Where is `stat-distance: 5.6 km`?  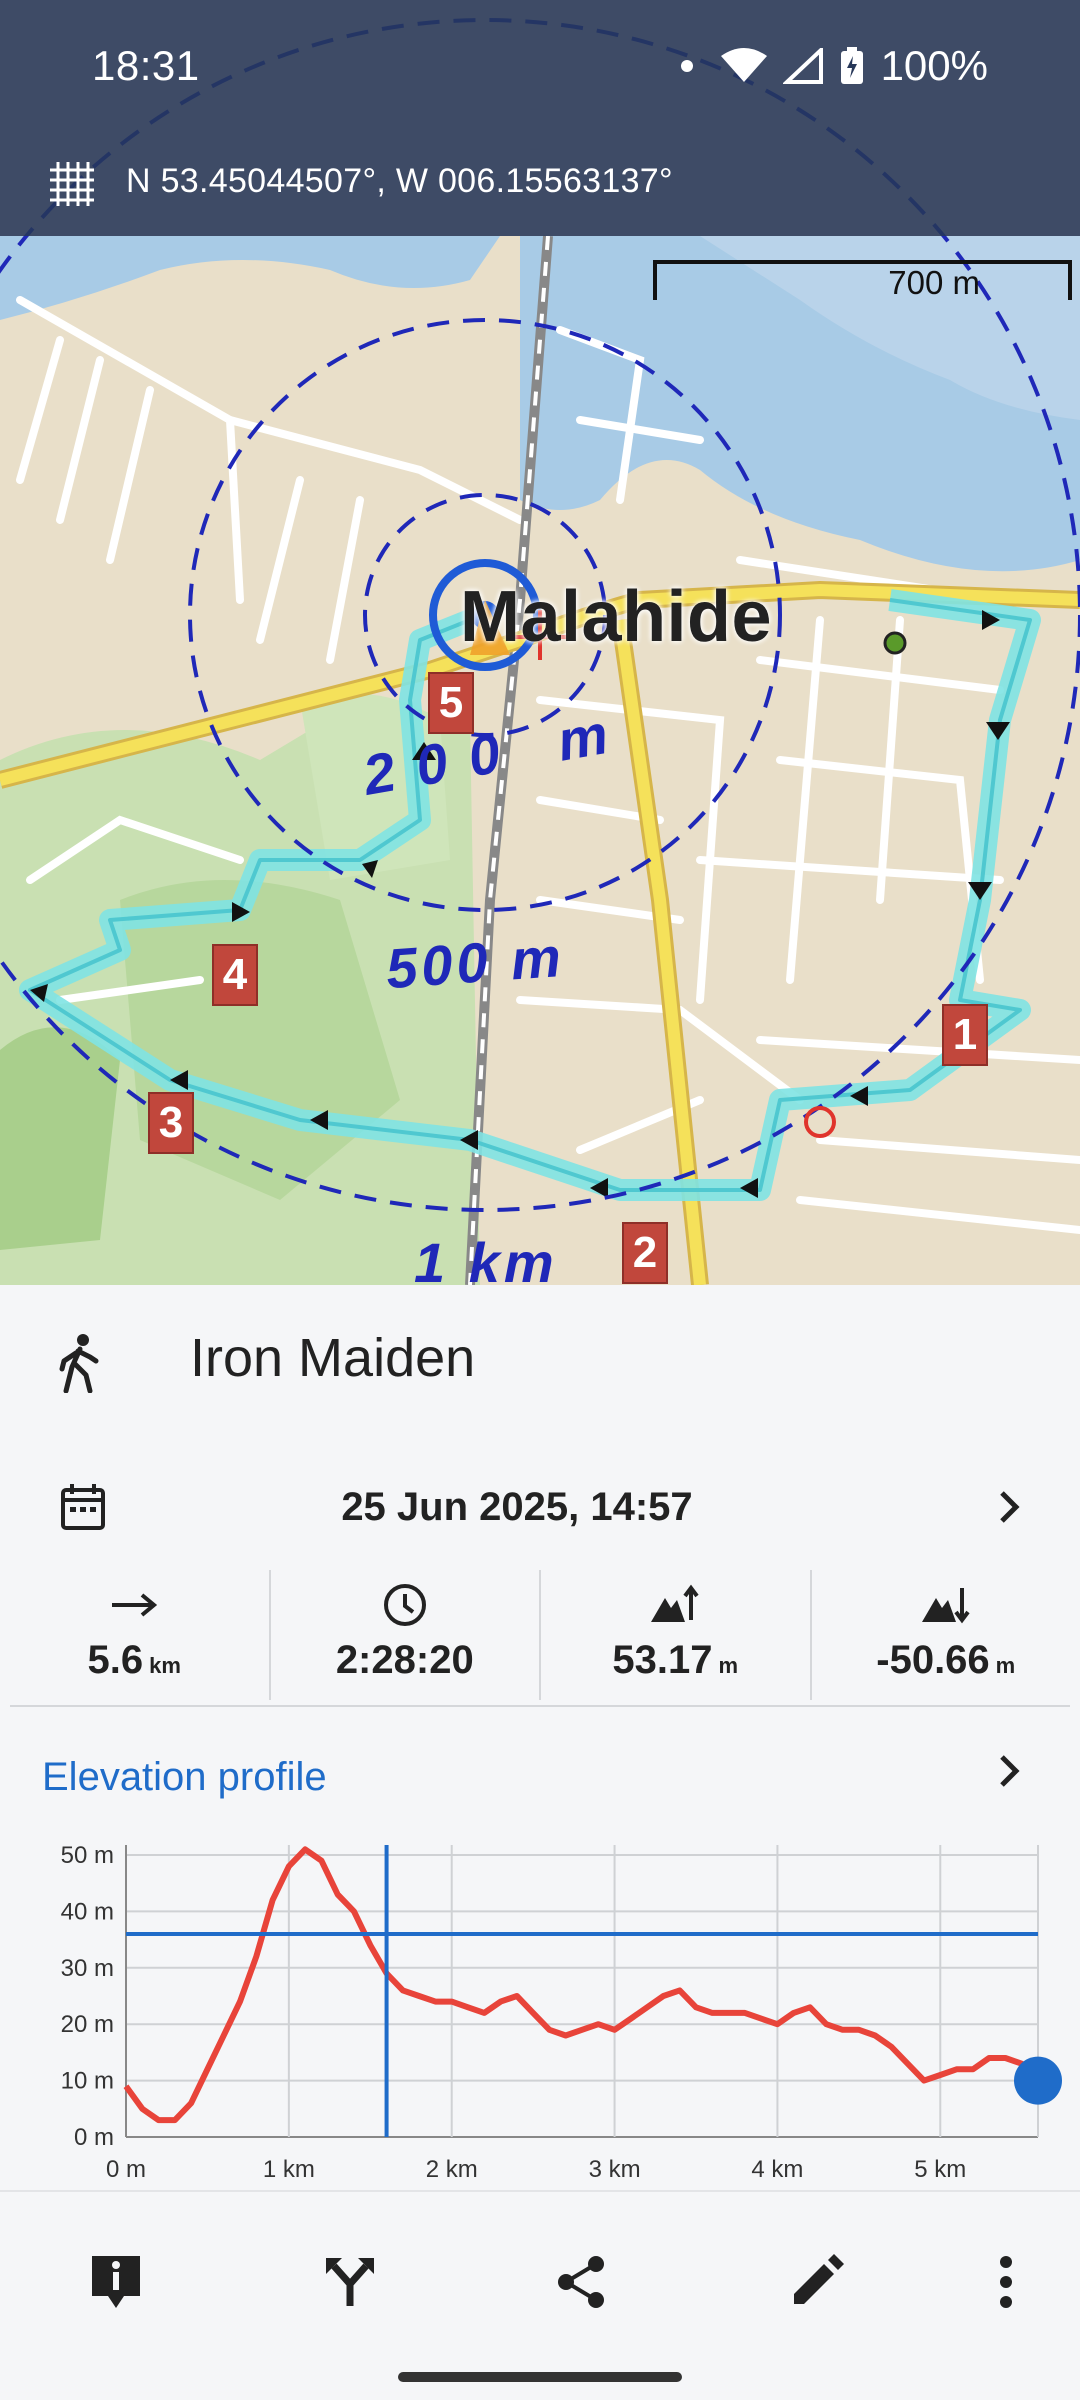 stat-distance: 5.6 km is located at coordinates (134, 1635).